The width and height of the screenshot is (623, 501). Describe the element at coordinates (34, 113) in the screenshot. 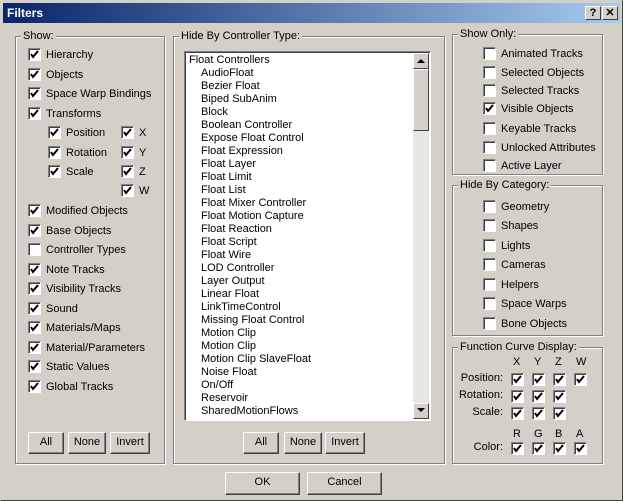

I see `show-transforms-checkbox-box` at that location.